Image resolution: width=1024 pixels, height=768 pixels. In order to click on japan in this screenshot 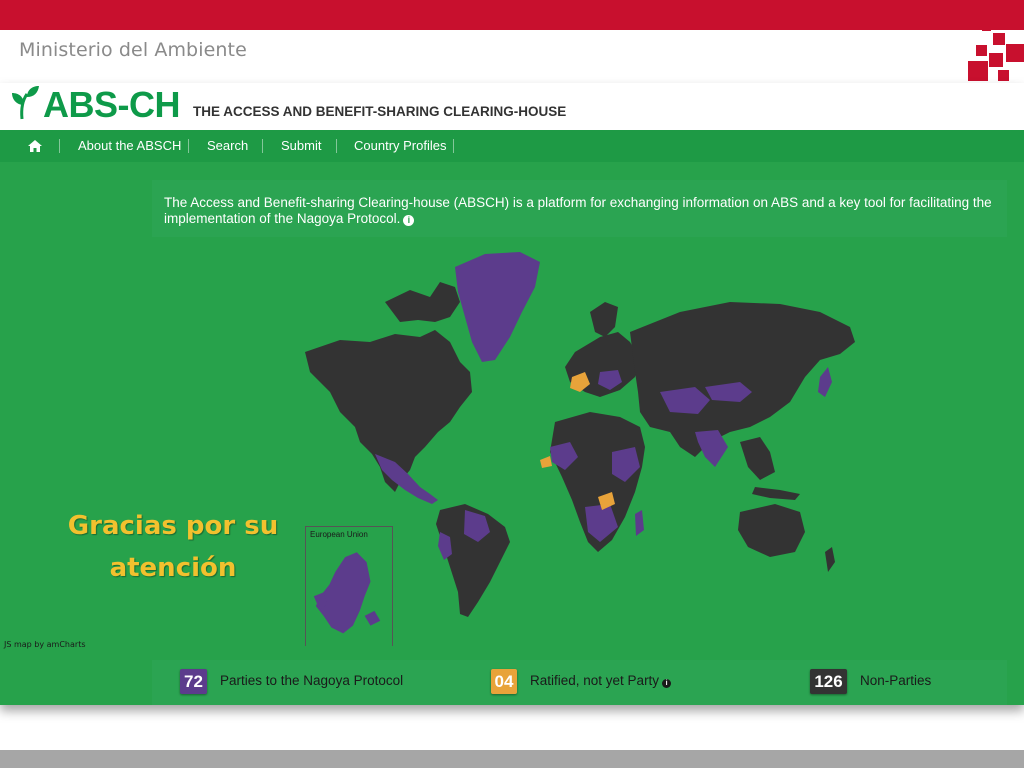, I will do `click(825, 382)`.